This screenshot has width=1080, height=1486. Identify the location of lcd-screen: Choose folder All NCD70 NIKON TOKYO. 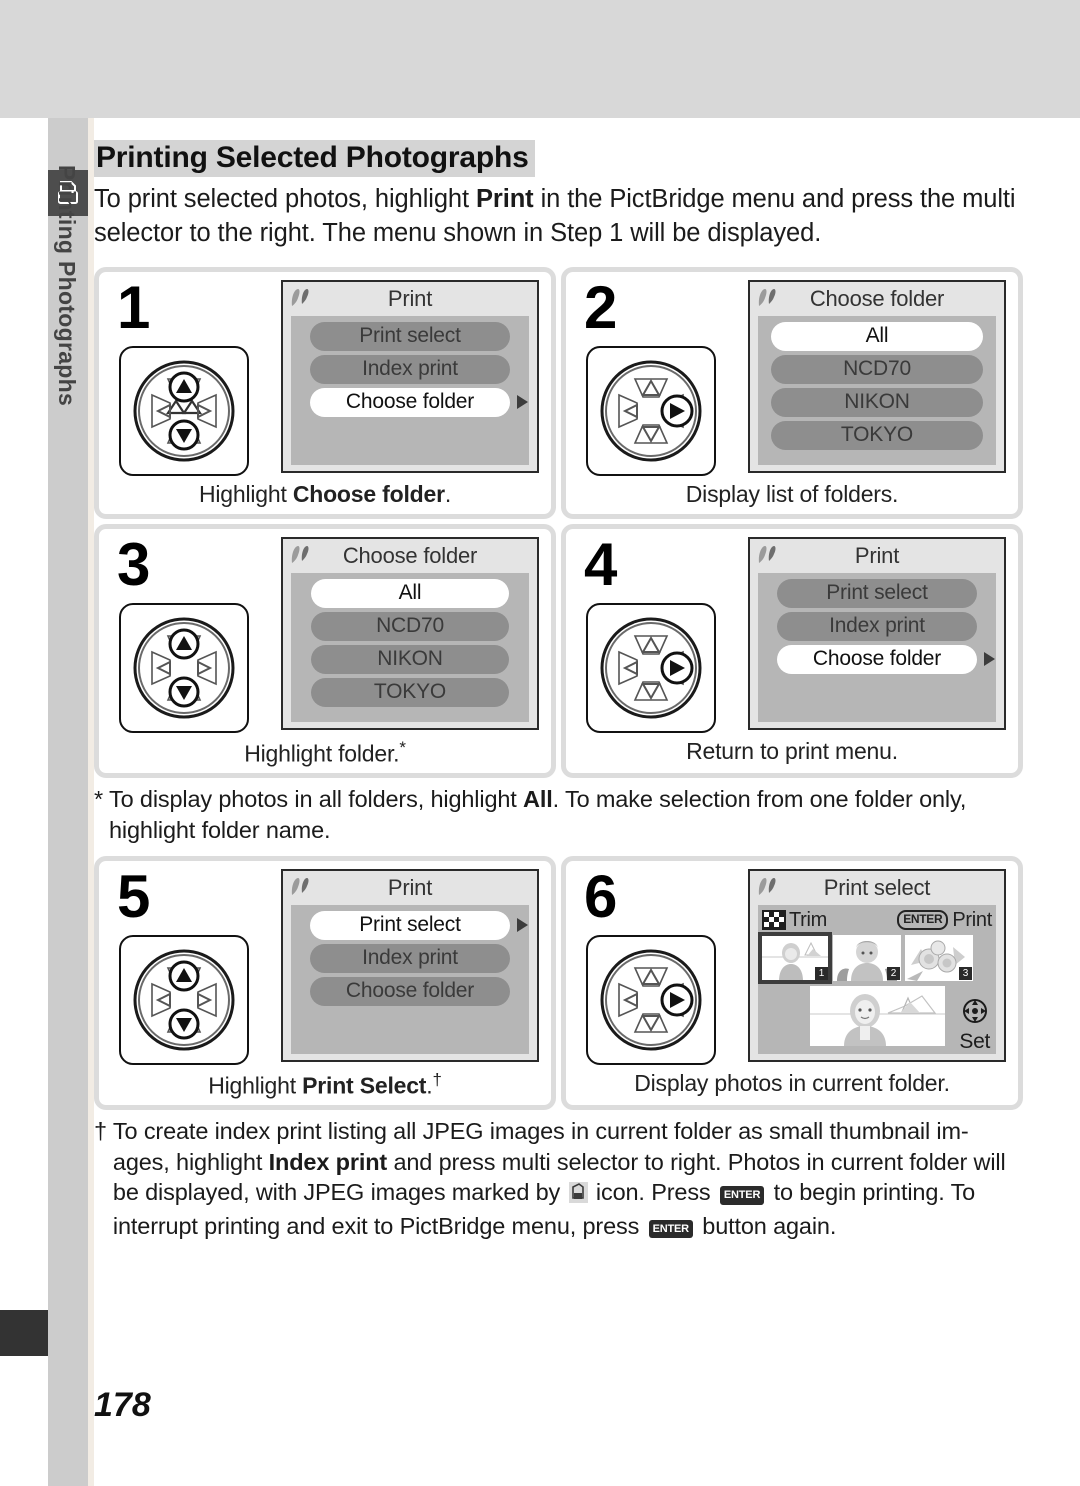
(410, 633).